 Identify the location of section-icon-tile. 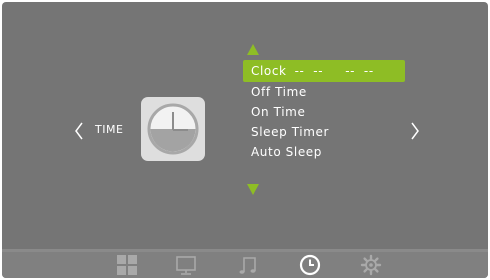
(173, 129).